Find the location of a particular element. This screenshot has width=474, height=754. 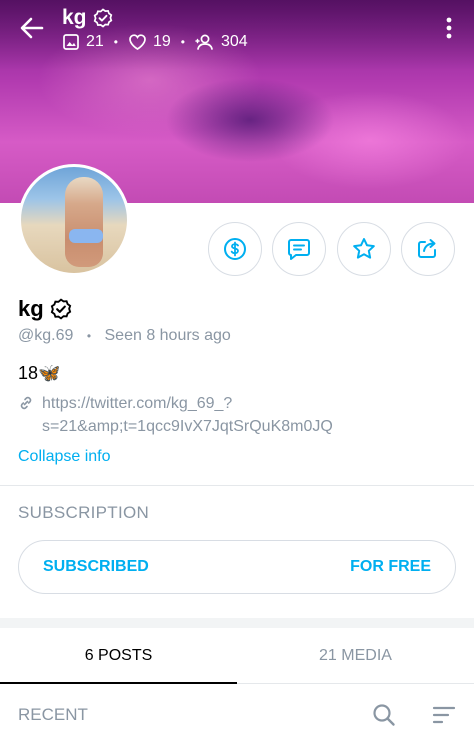

link-icon is located at coordinates (26, 403).